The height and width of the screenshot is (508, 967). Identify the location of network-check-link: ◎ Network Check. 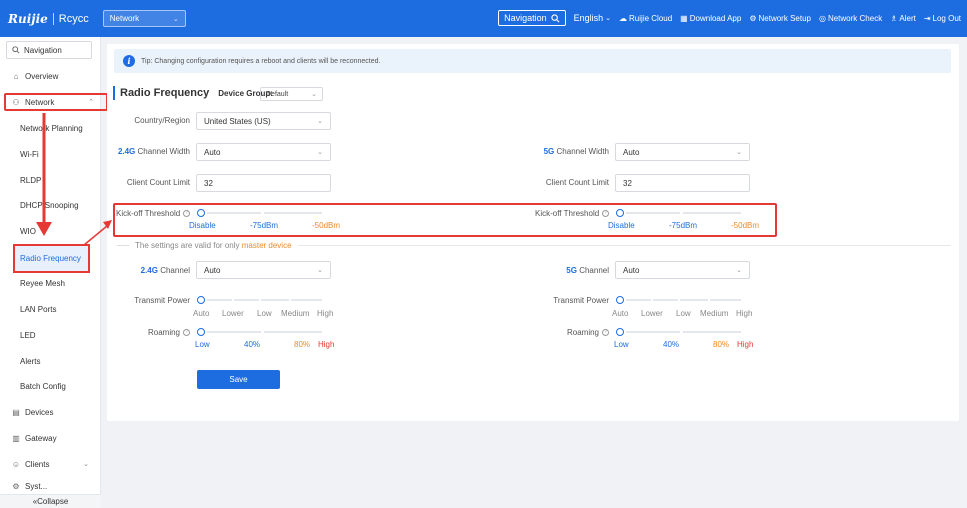
(850, 18).